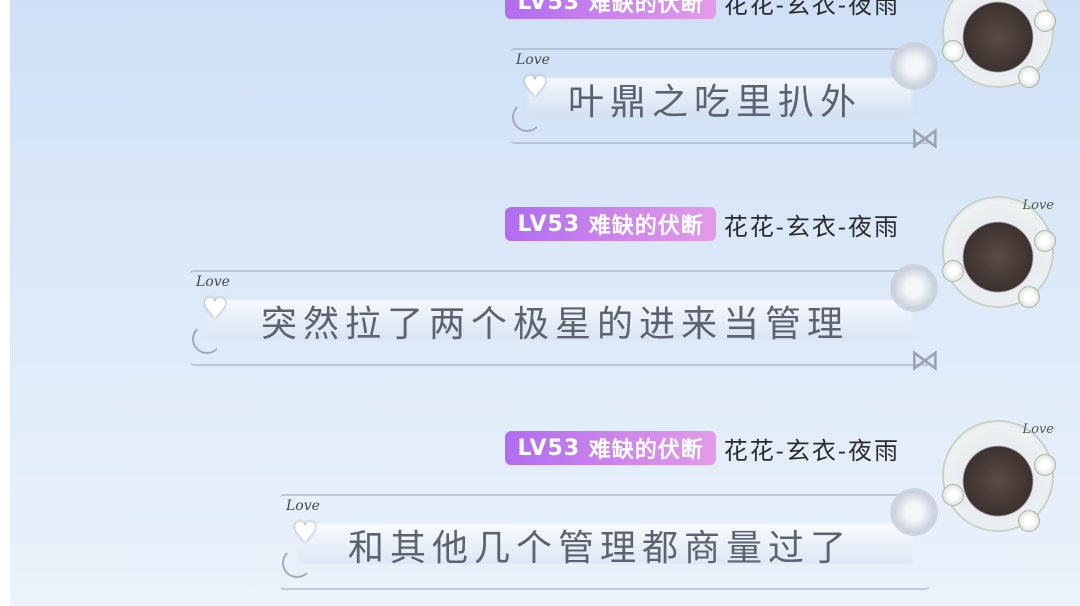 This screenshot has height=606, width=1080. I want to click on message-text: 突然拉了两个极星的进来当管理, so click(554, 324).